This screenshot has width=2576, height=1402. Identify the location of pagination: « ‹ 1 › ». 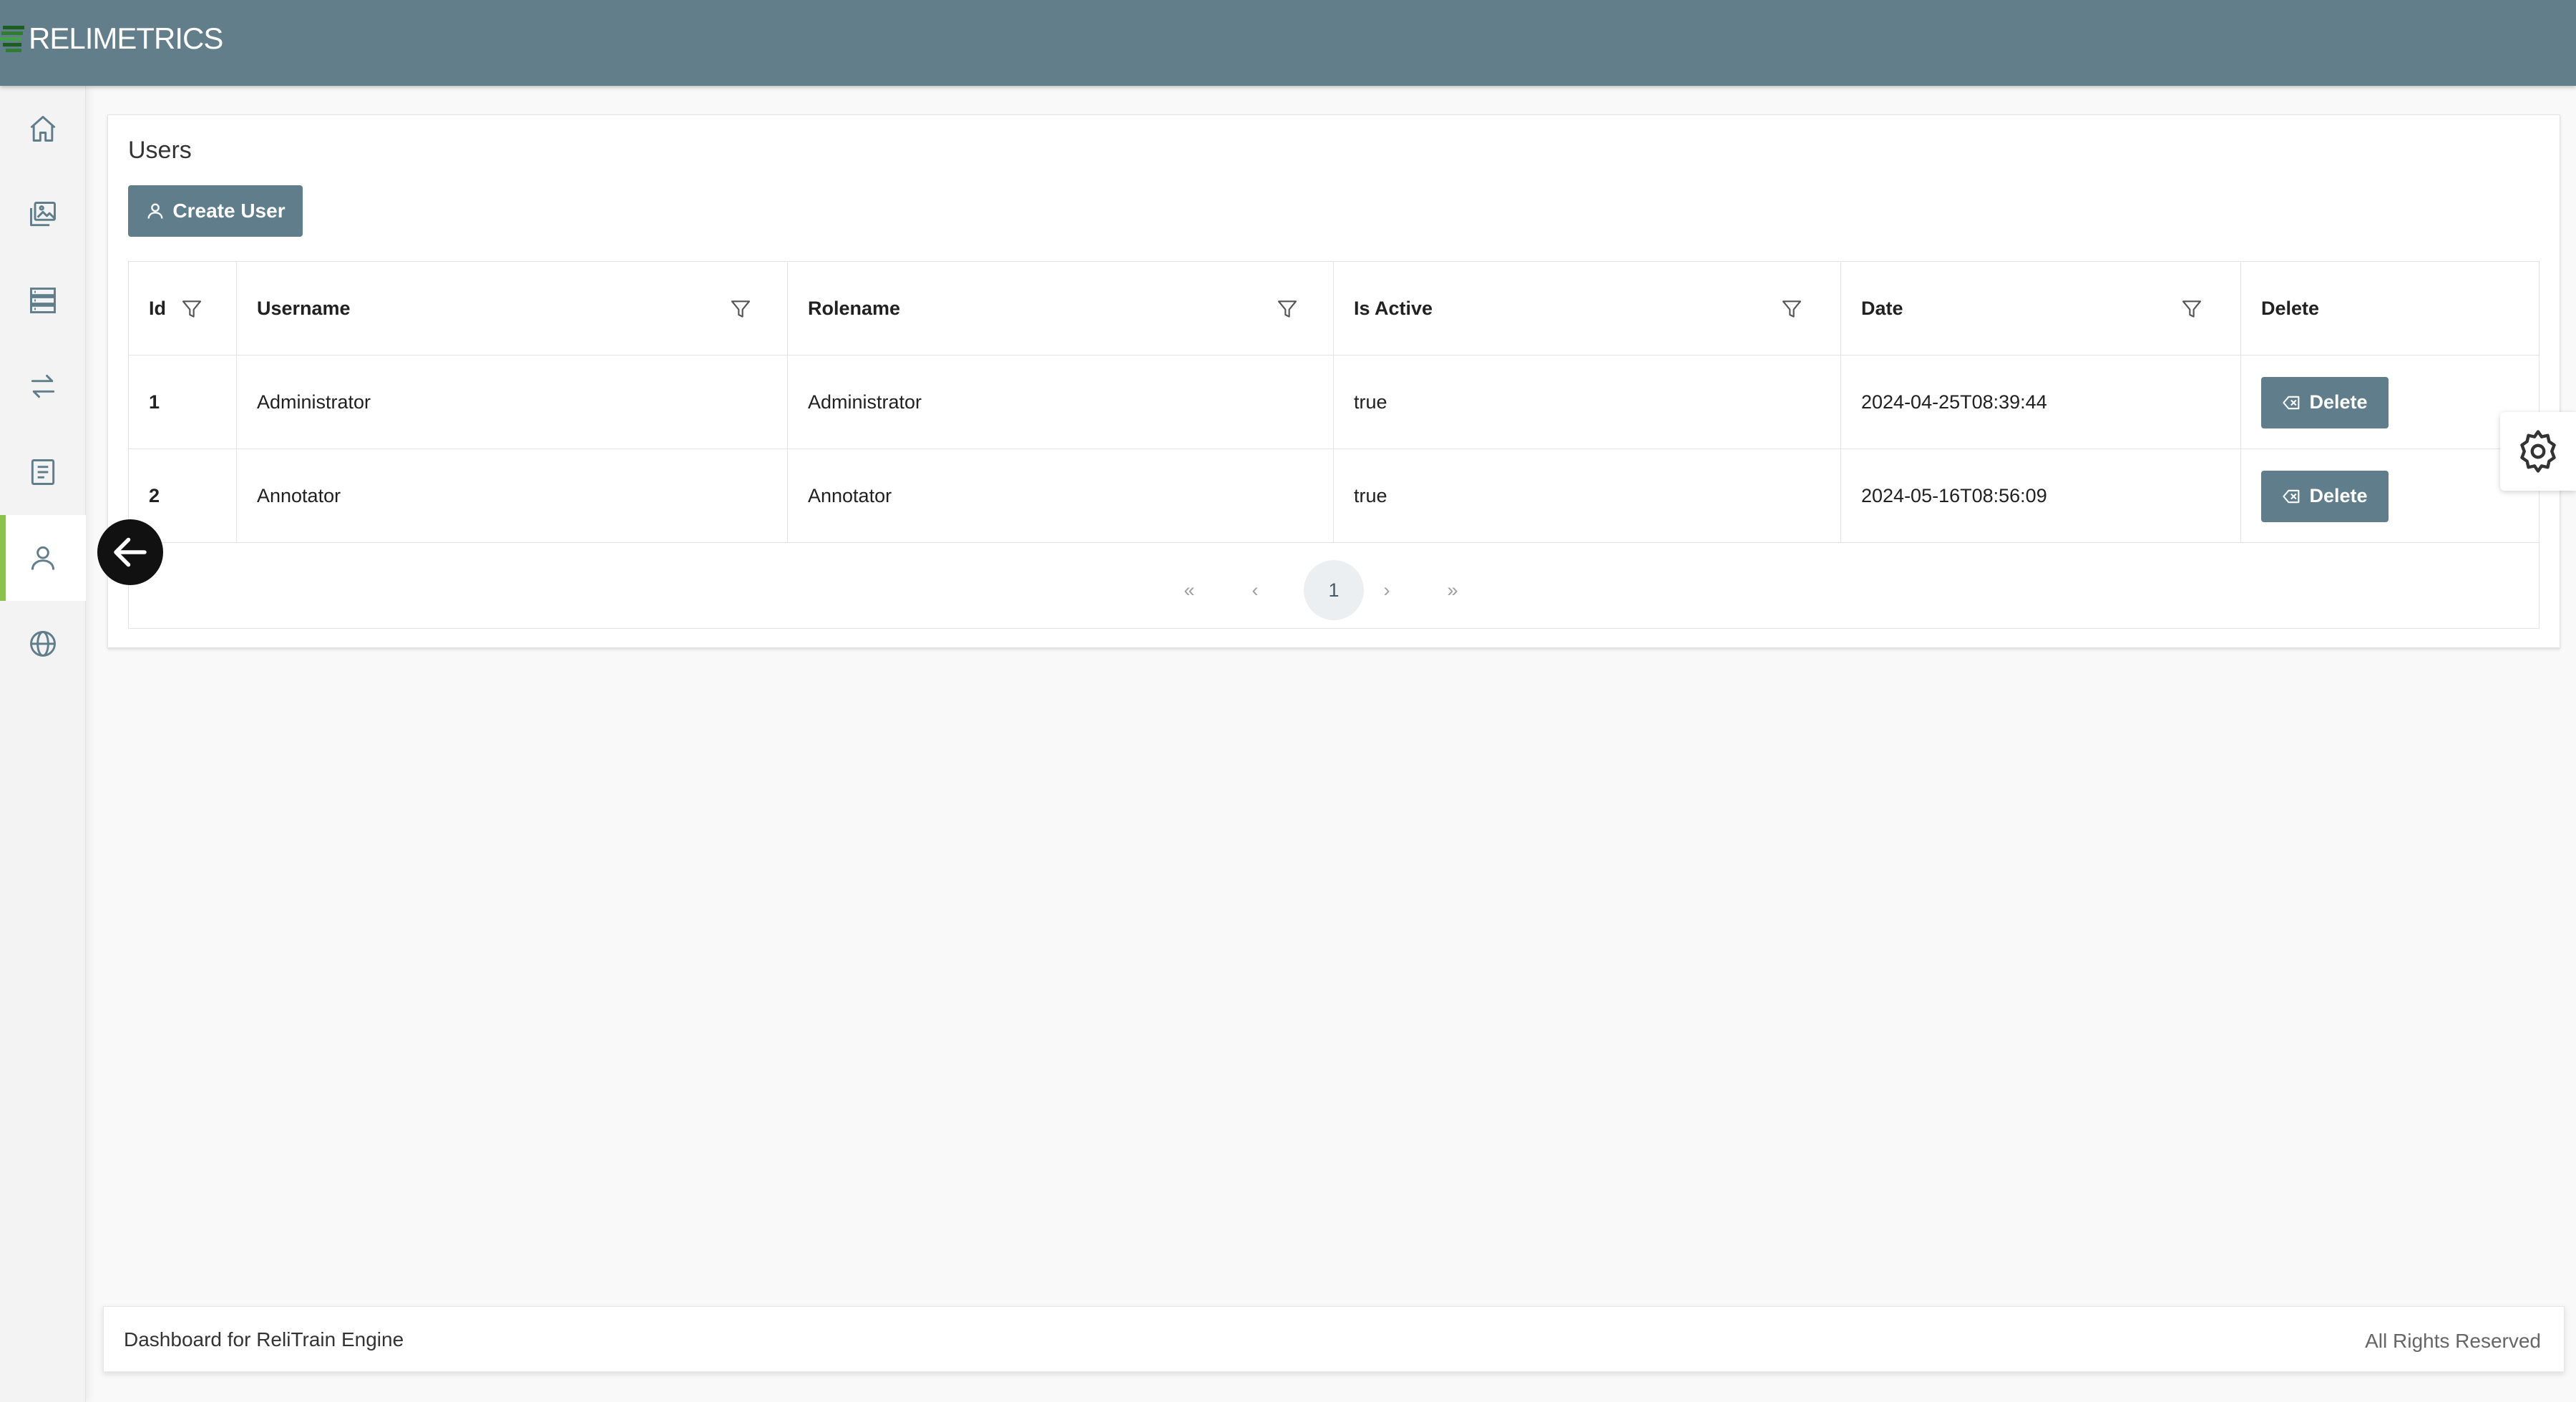
(1334, 586).